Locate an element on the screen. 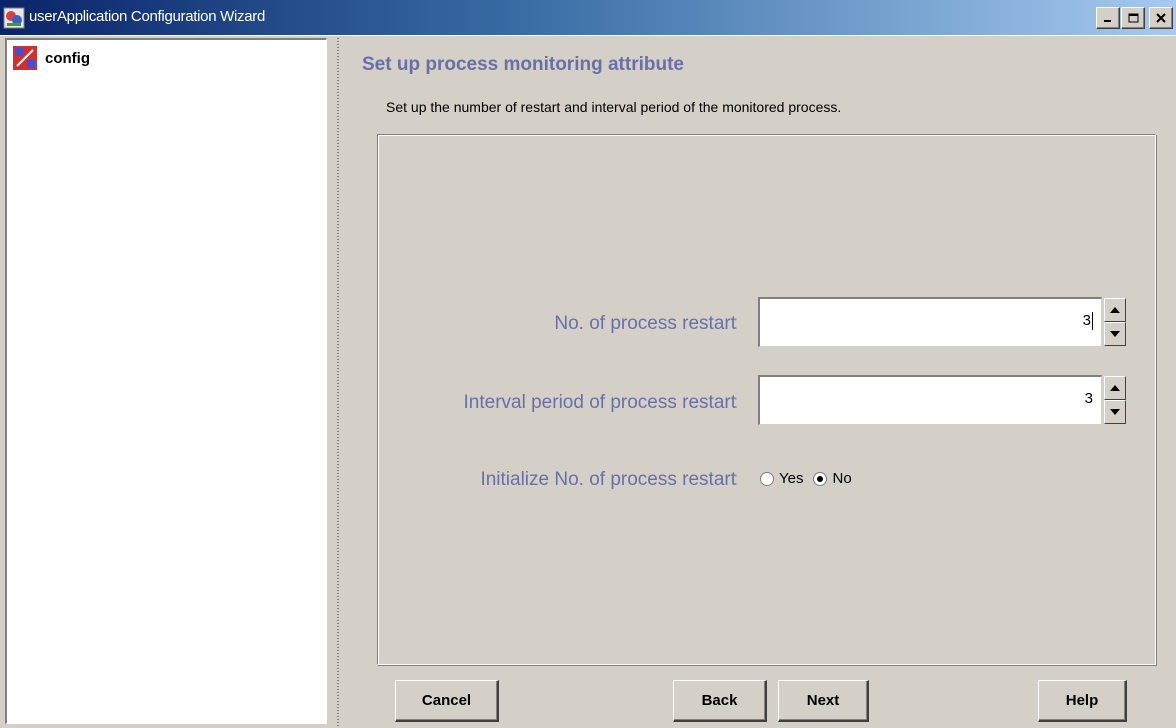  interval-label: Interval period of process restart is located at coordinates (599, 402).